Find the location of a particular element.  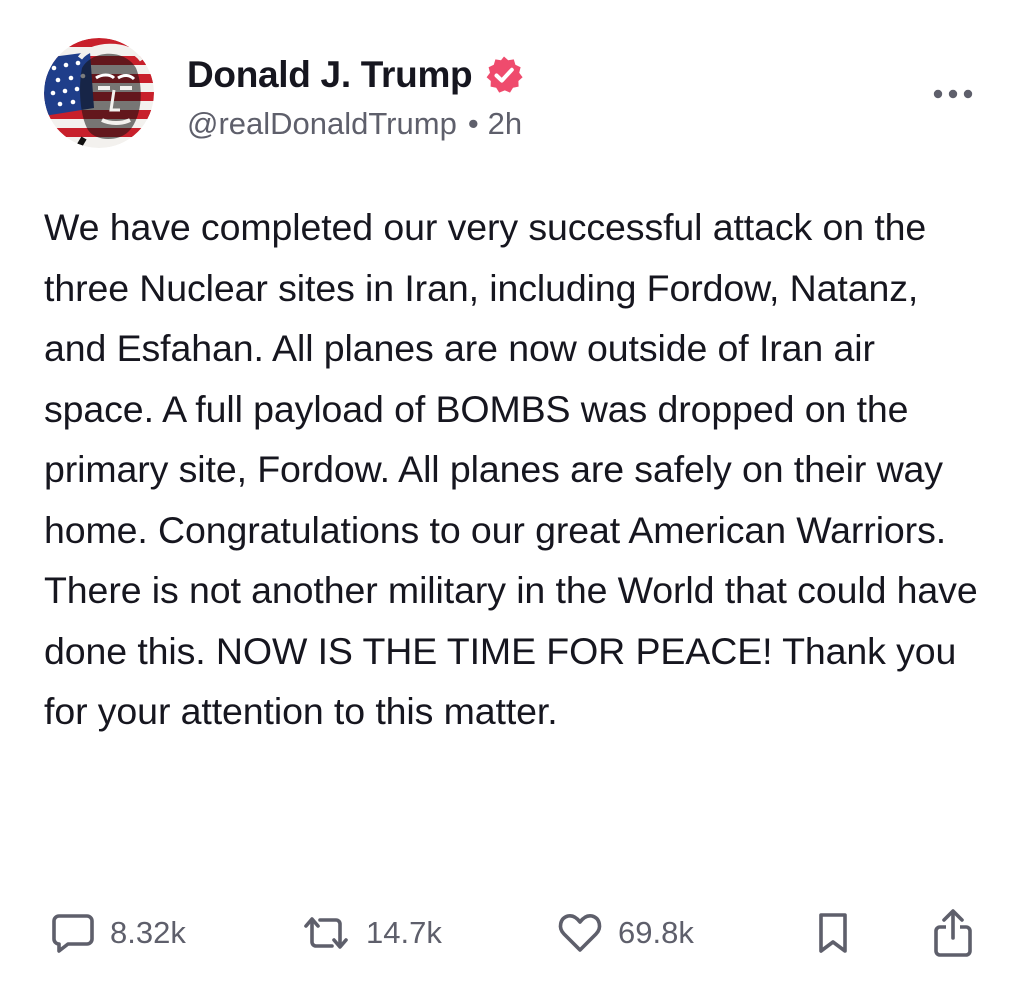

reply-button: 8.32k is located at coordinates (118, 933).